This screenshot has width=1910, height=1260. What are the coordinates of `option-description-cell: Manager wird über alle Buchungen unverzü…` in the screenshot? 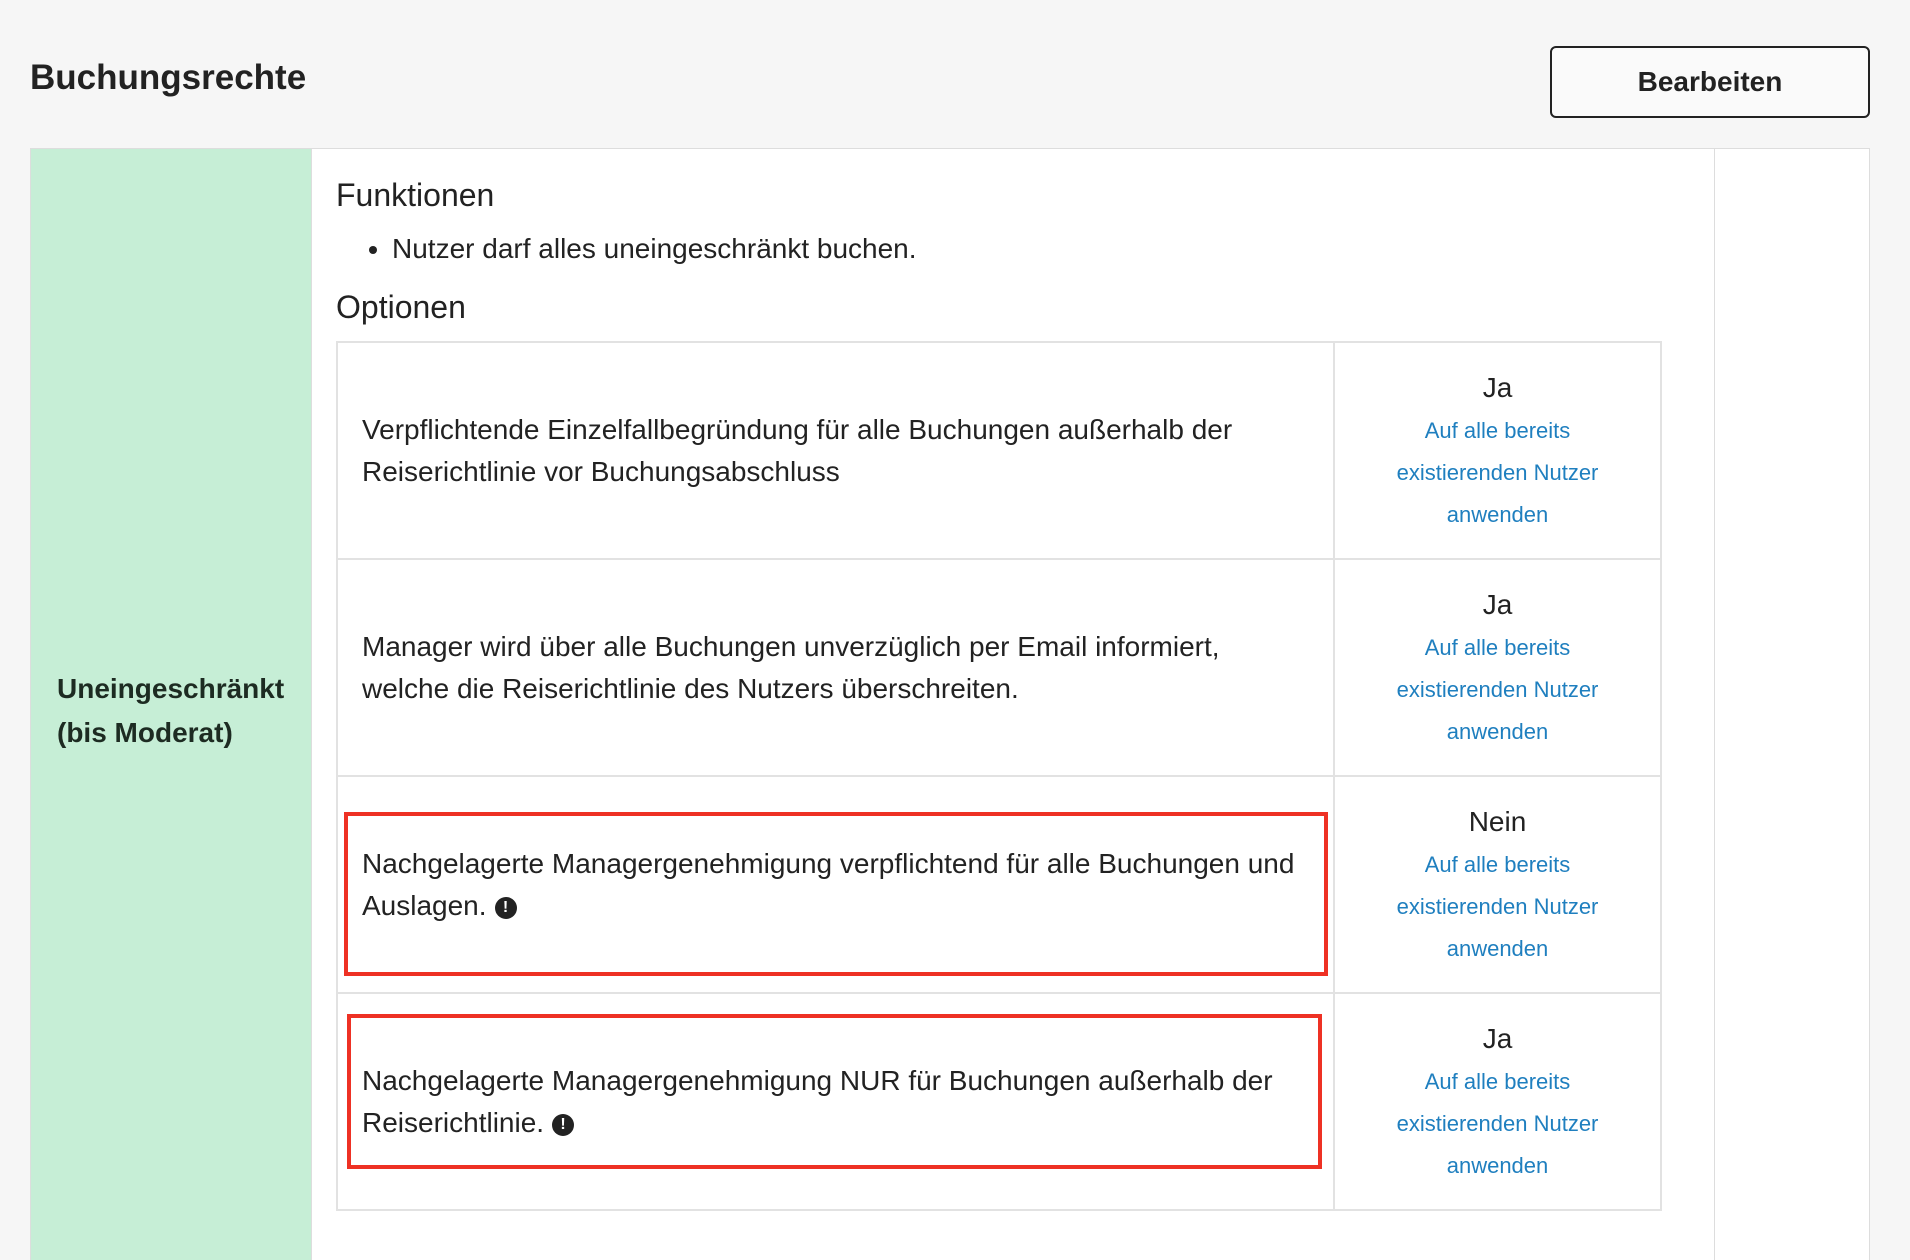 It's located at (835, 667).